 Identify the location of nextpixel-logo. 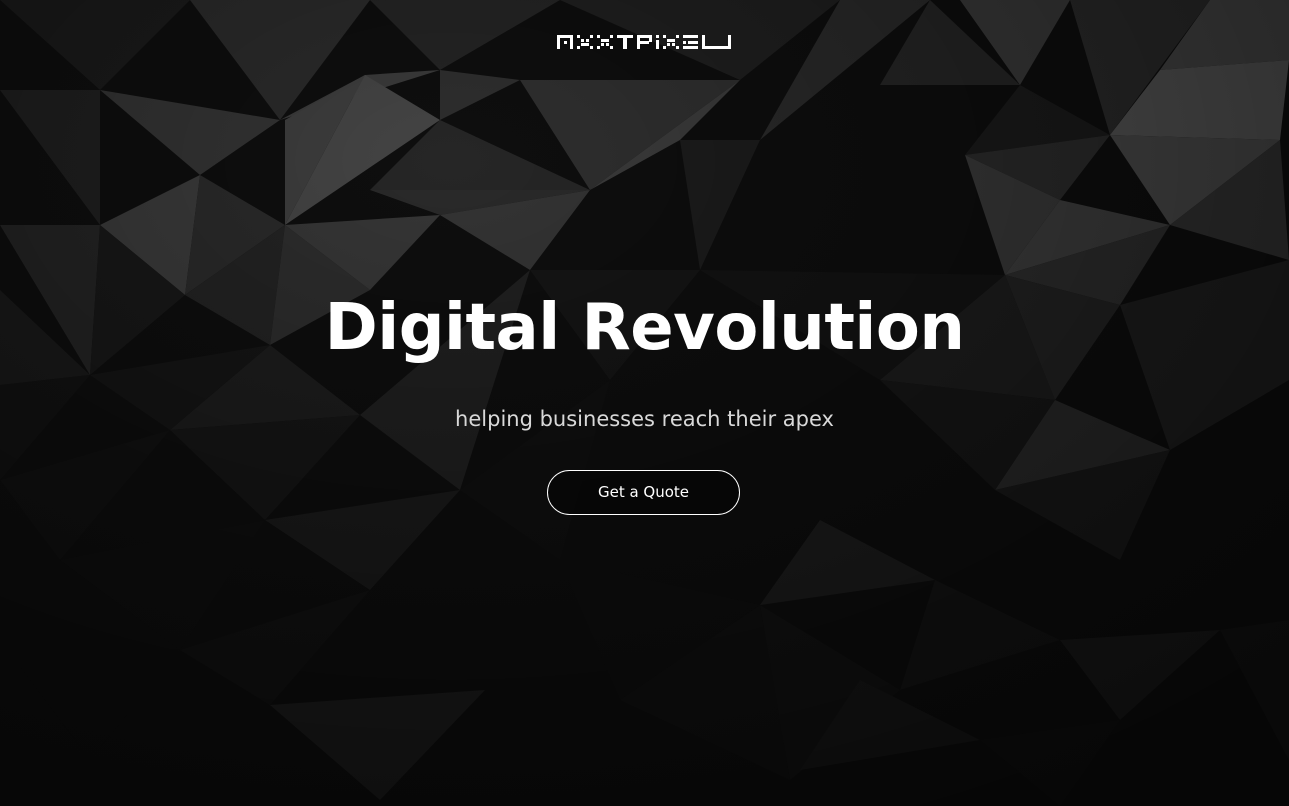
(644, 44).